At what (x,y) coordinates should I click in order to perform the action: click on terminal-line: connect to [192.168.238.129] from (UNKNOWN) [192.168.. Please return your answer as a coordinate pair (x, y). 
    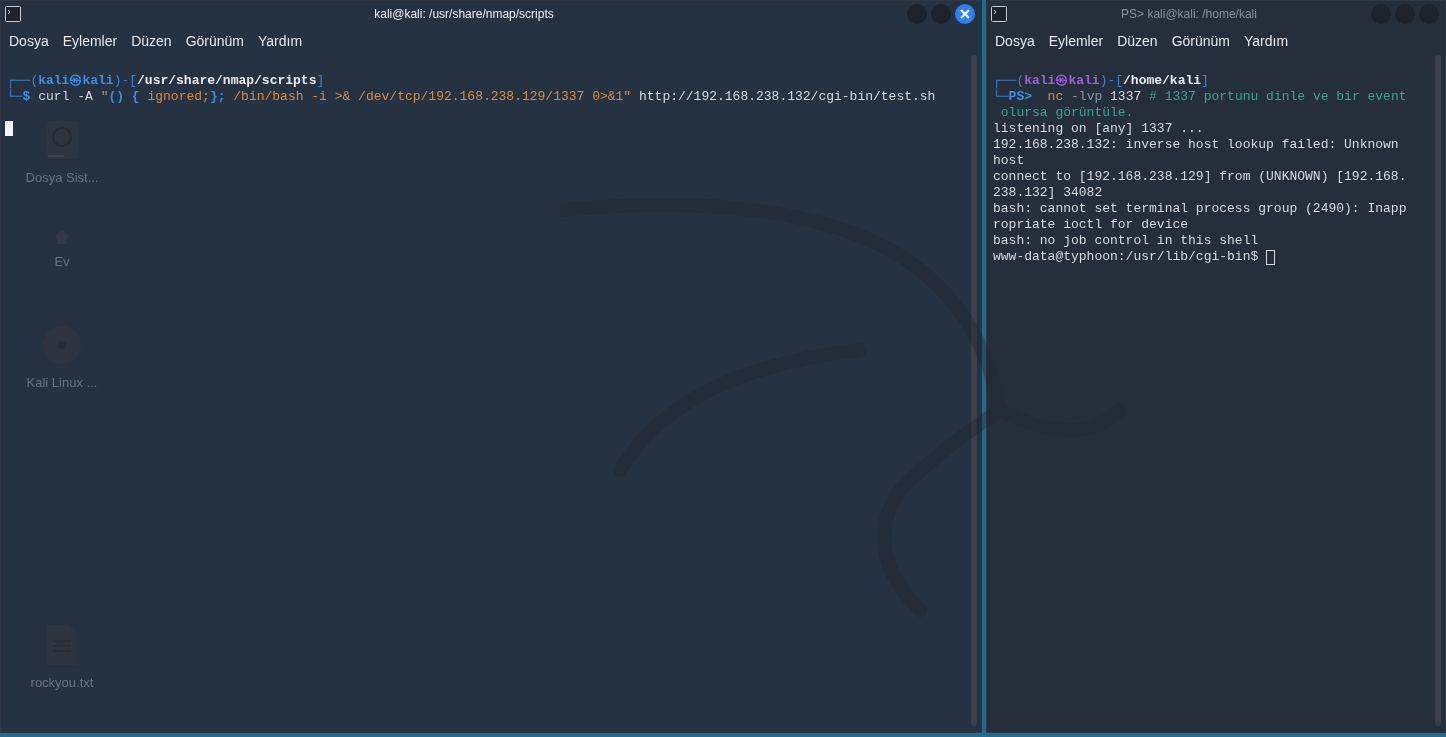
    Looking at the image, I should click on (1200, 177).